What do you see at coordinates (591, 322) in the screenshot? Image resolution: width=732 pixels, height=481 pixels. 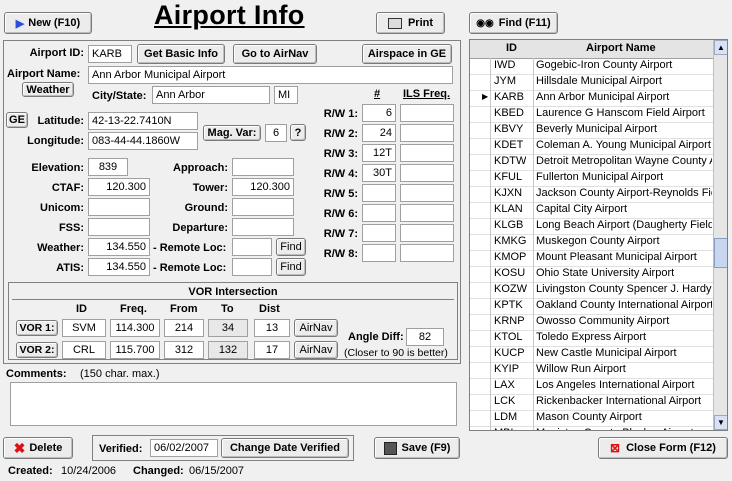 I see `list-item: KRNP Owosso Community Airport` at bounding box center [591, 322].